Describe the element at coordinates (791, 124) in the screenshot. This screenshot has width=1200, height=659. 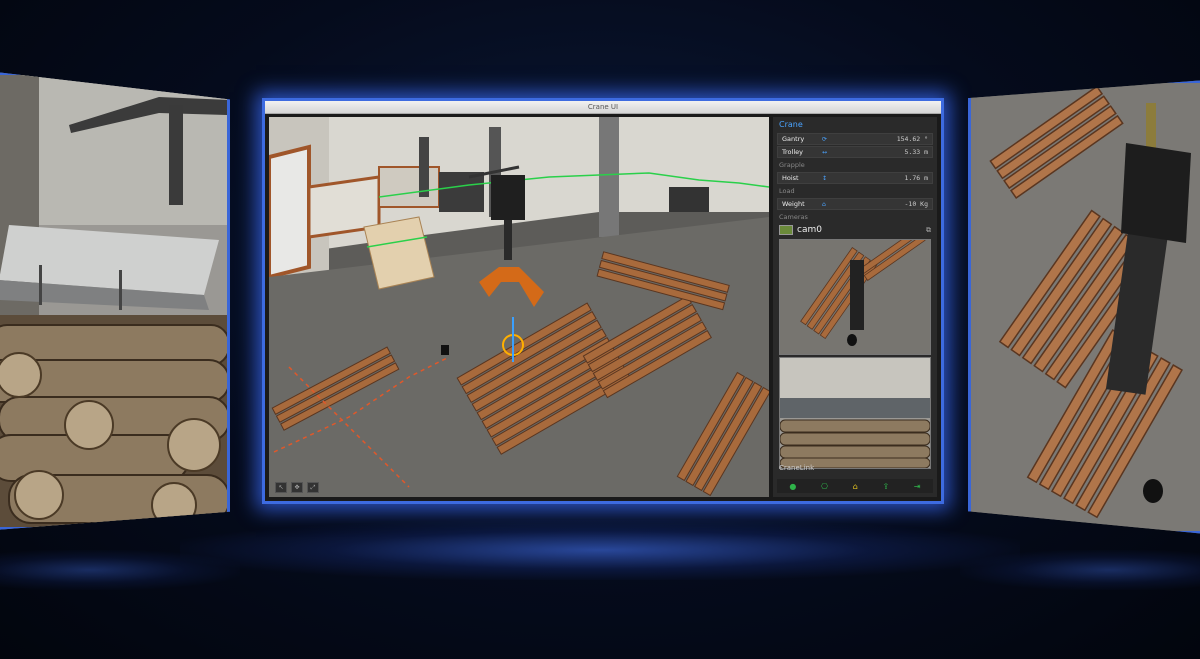
I see `crane-section-title: Crane` at that location.